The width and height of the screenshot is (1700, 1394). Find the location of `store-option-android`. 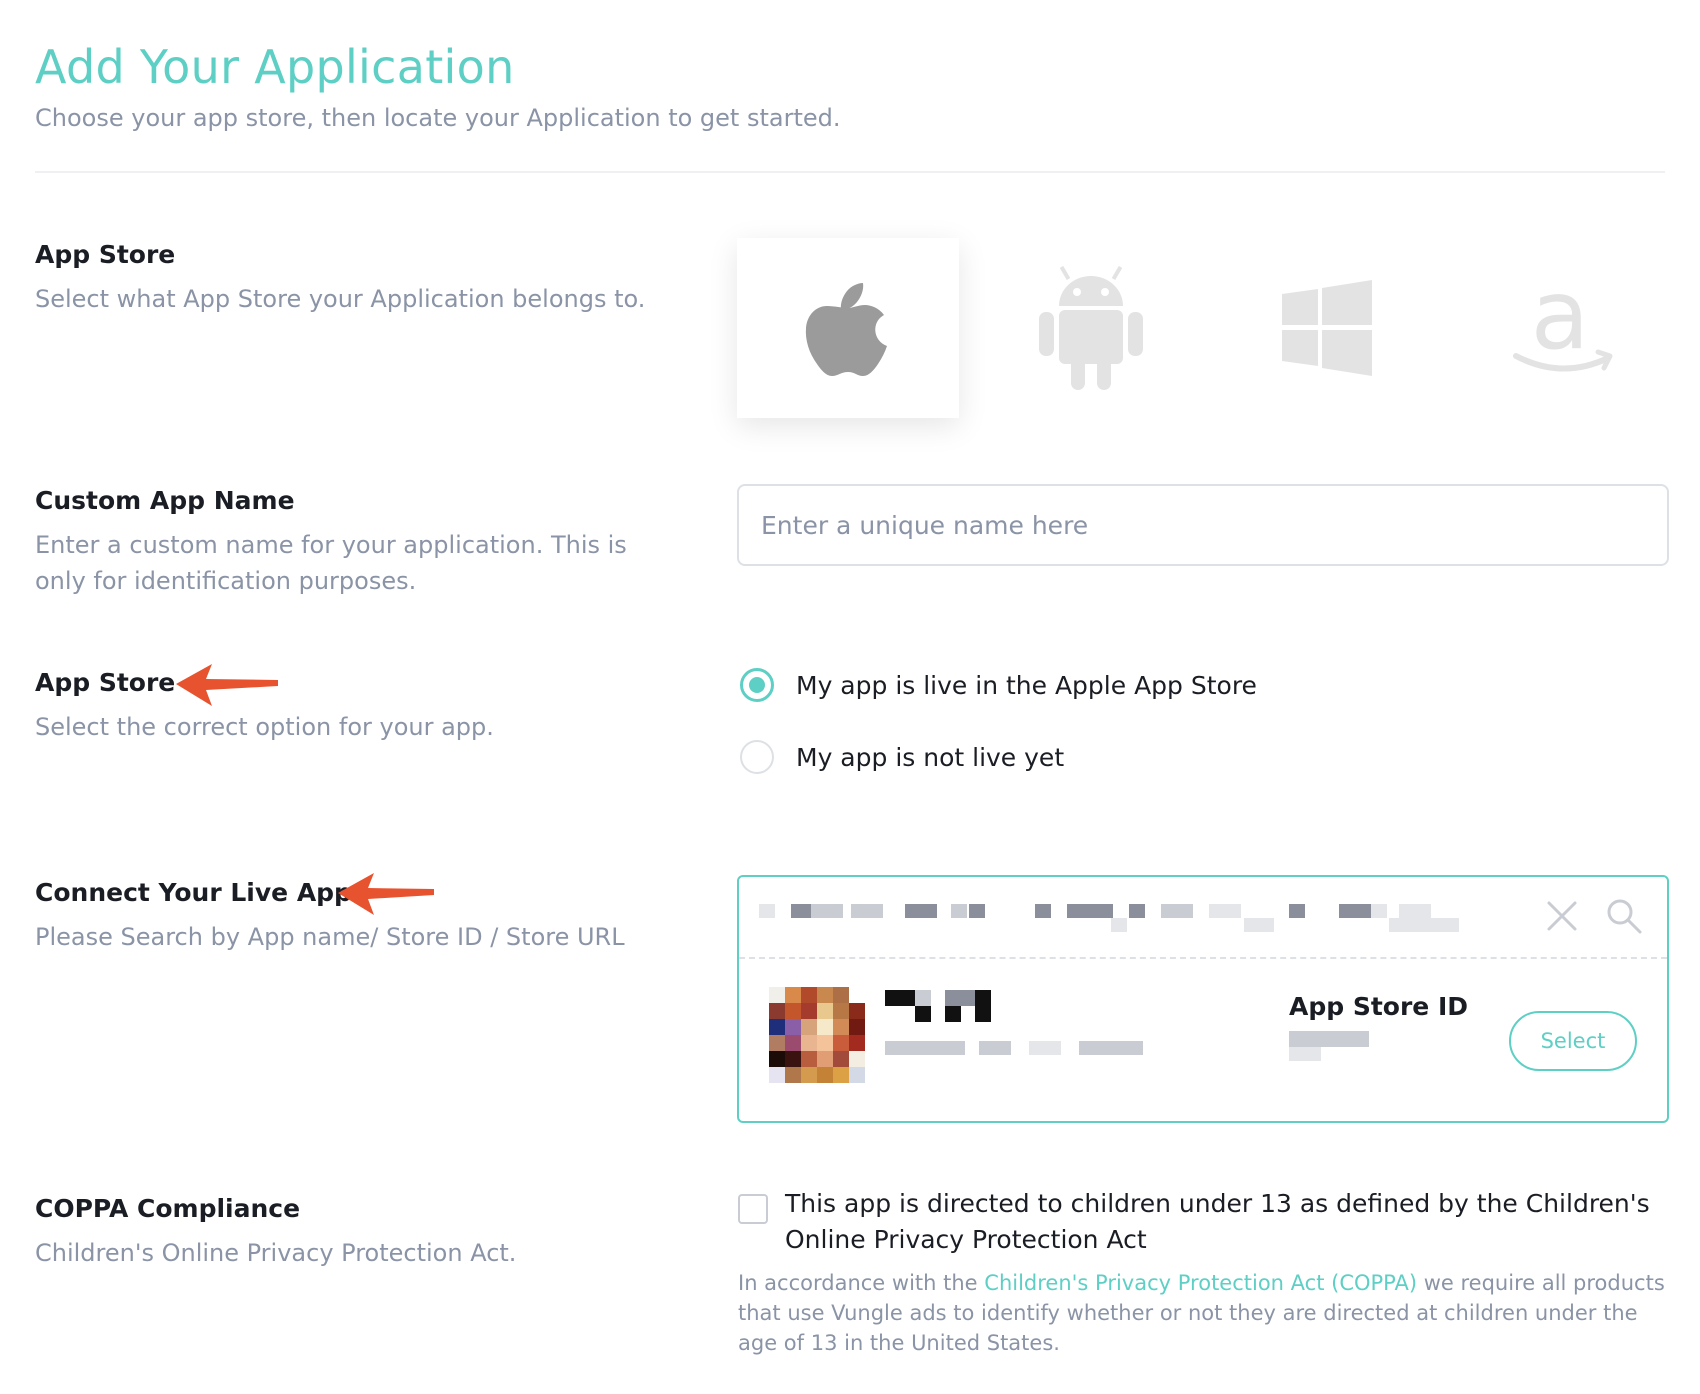

store-option-android is located at coordinates (1091, 328).